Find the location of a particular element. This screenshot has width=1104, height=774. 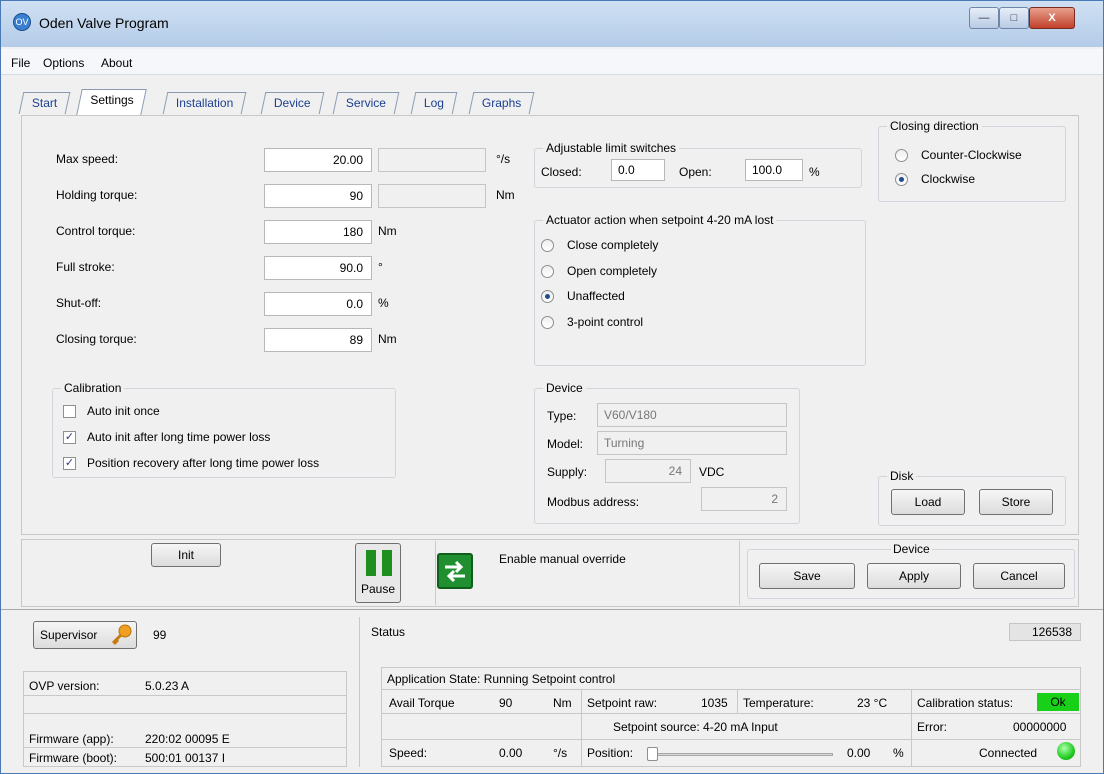

full-stroke-input: 90.0 is located at coordinates (318, 268).